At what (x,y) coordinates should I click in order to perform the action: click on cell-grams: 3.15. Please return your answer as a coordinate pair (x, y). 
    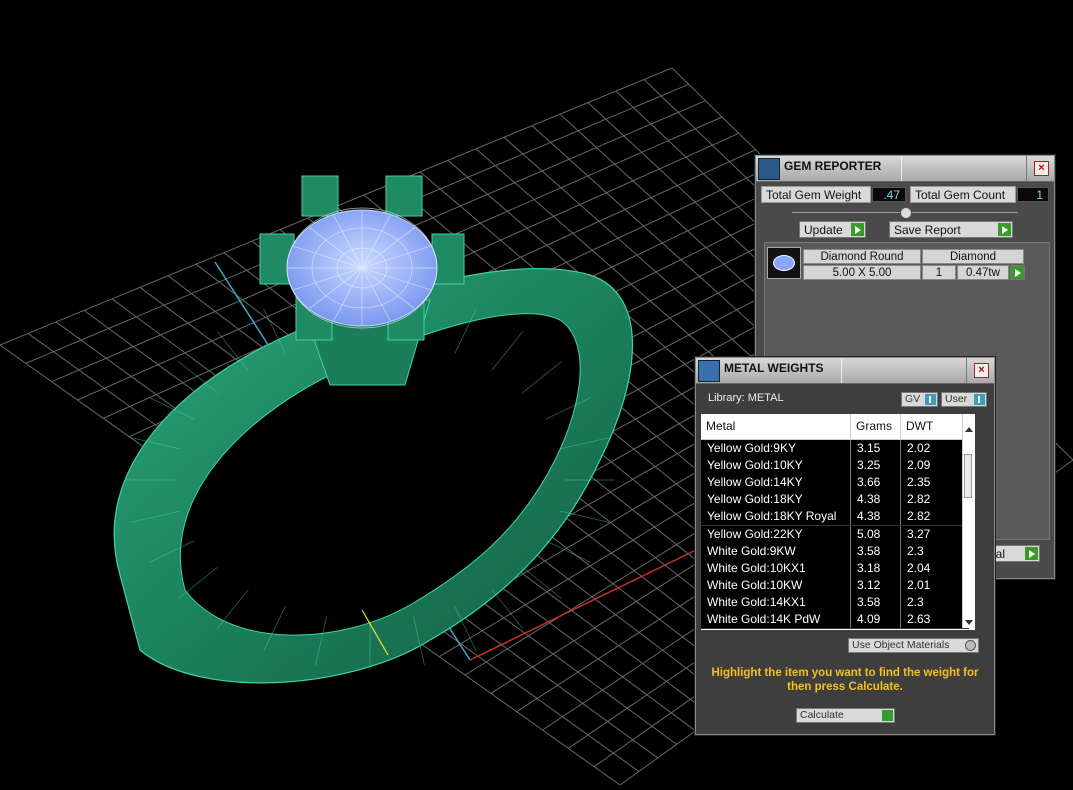
    Looking at the image, I should click on (876, 448).